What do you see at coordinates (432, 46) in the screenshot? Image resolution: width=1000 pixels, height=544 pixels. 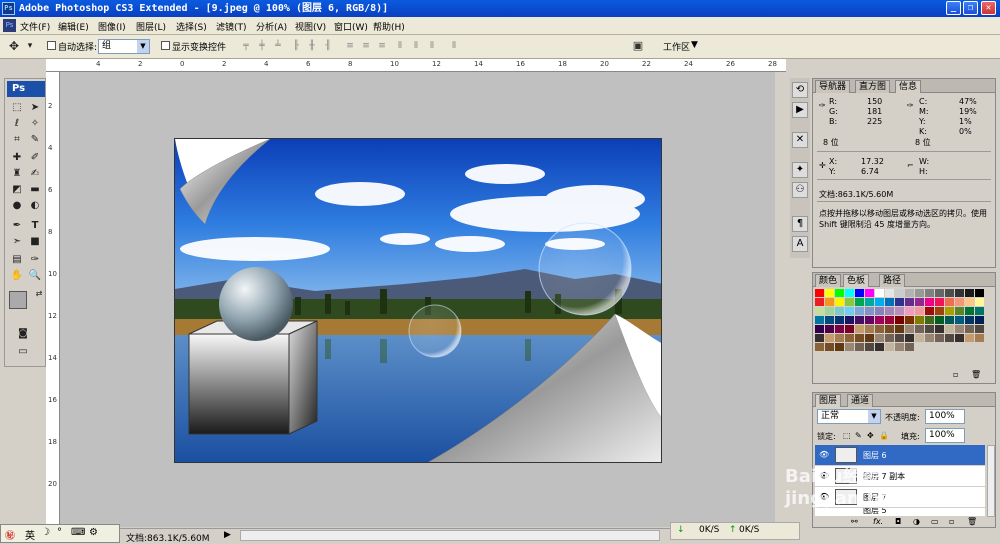 I see `distribute-right-icon: ⦀` at bounding box center [432, 46].